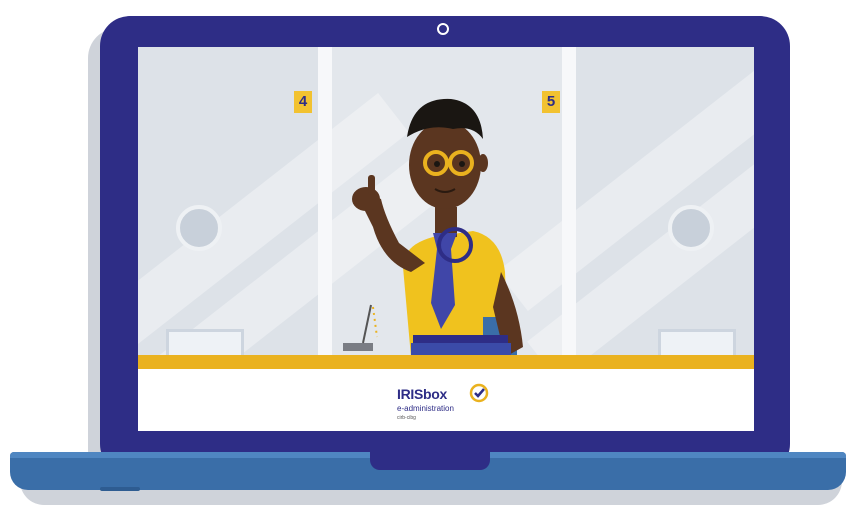 The width and height of the screenshot is (859, 518). I want to click on clerk-character, so click(433, 227).